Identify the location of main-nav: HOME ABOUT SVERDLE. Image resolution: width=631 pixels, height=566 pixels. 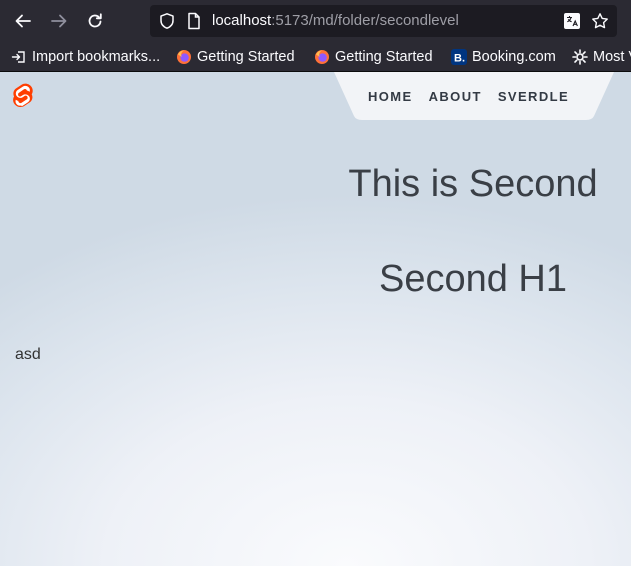
(474, 96).